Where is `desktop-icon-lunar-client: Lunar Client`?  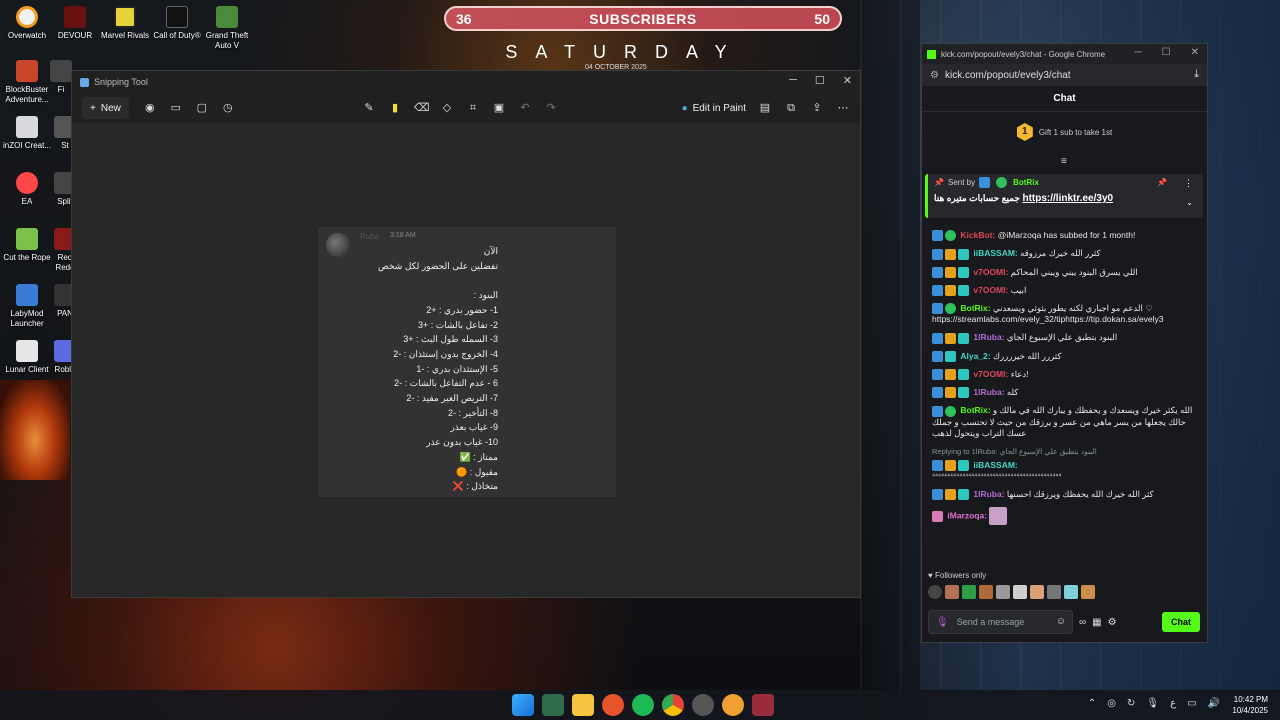 desktop-icon-lunar-client: Lunar Client is located at coordinates (27, 357).